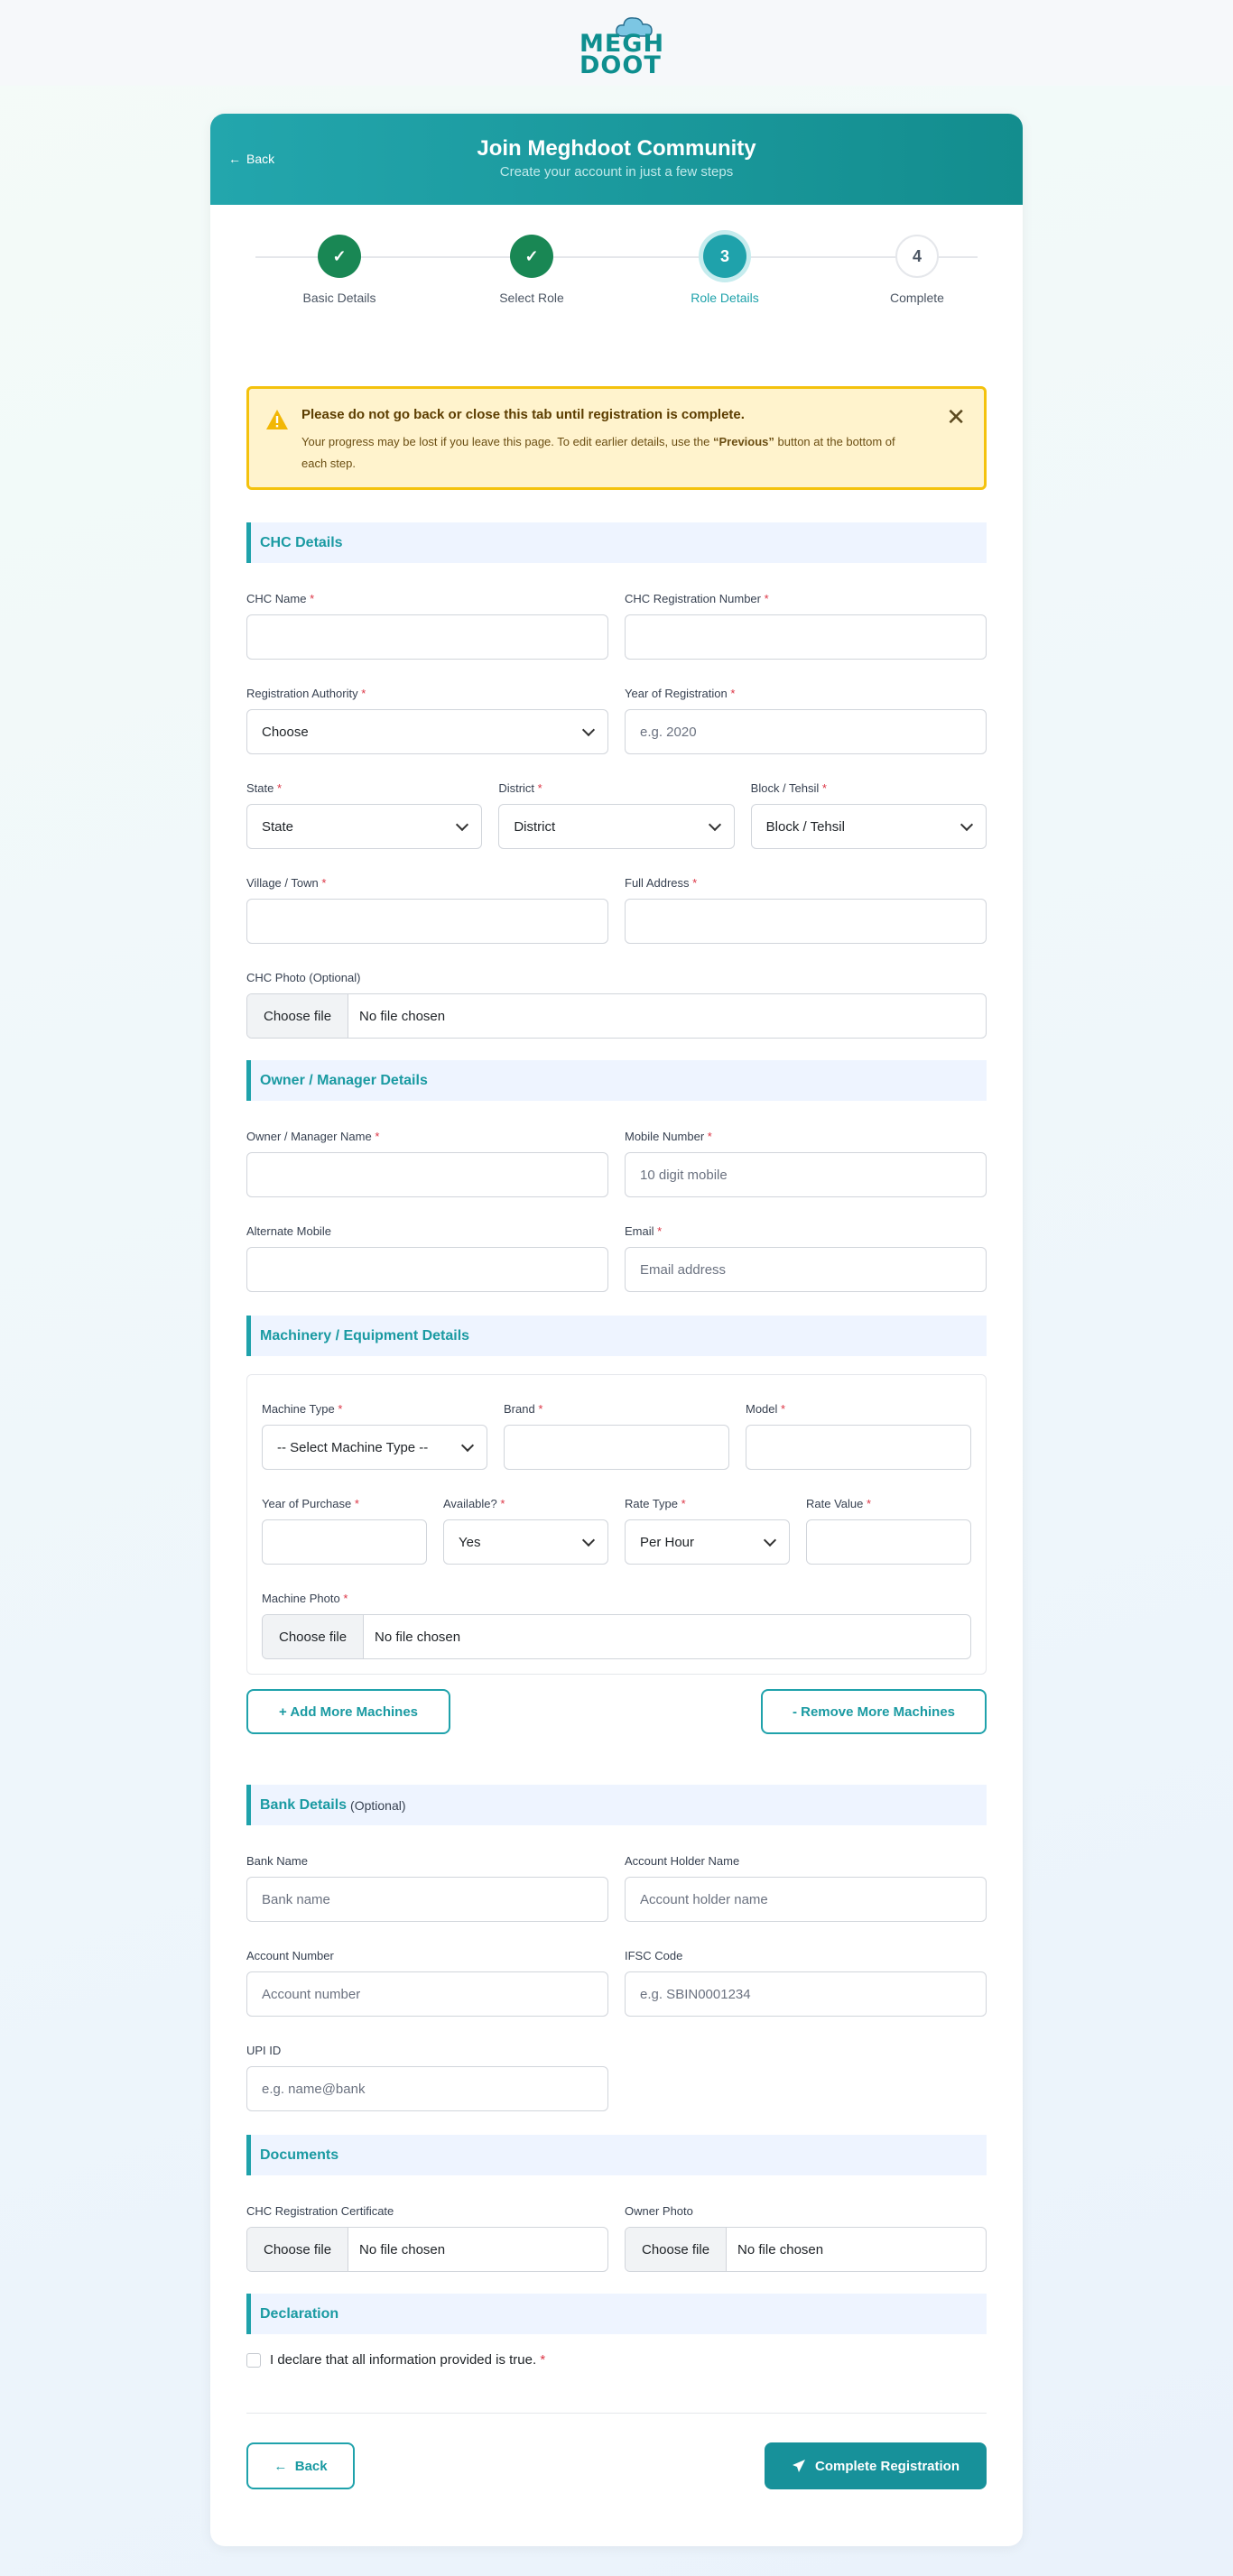  Describe the element at coordinates (531, 256) in the screenshot. I see `check-icon: ✓` at that location.